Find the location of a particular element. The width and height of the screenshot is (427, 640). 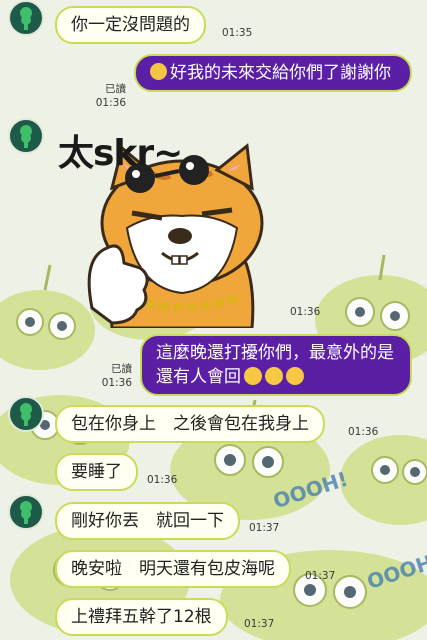

sticker-caption: 太skr~ is located at coordinates (120, 153).